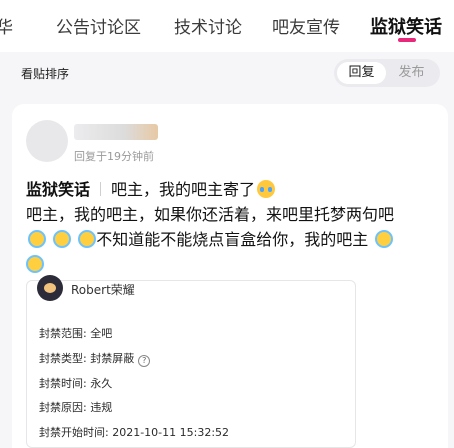 The height and width of the screenshot is (448, 454). I want to click on post-title: 监狱笑话 吧主，我的吧主寄了, so click(151, 188).